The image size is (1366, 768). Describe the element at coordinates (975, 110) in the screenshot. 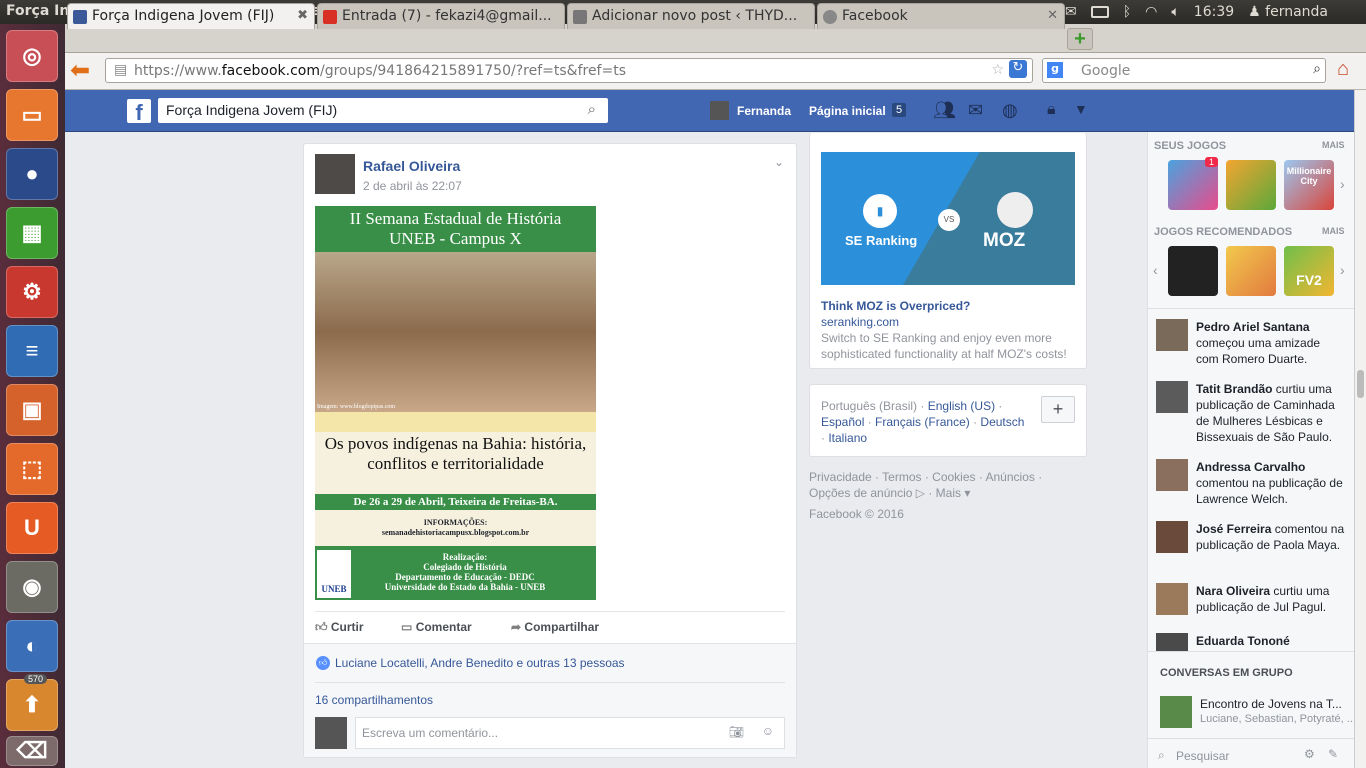

I see `messages-icon: ✉` at that location.